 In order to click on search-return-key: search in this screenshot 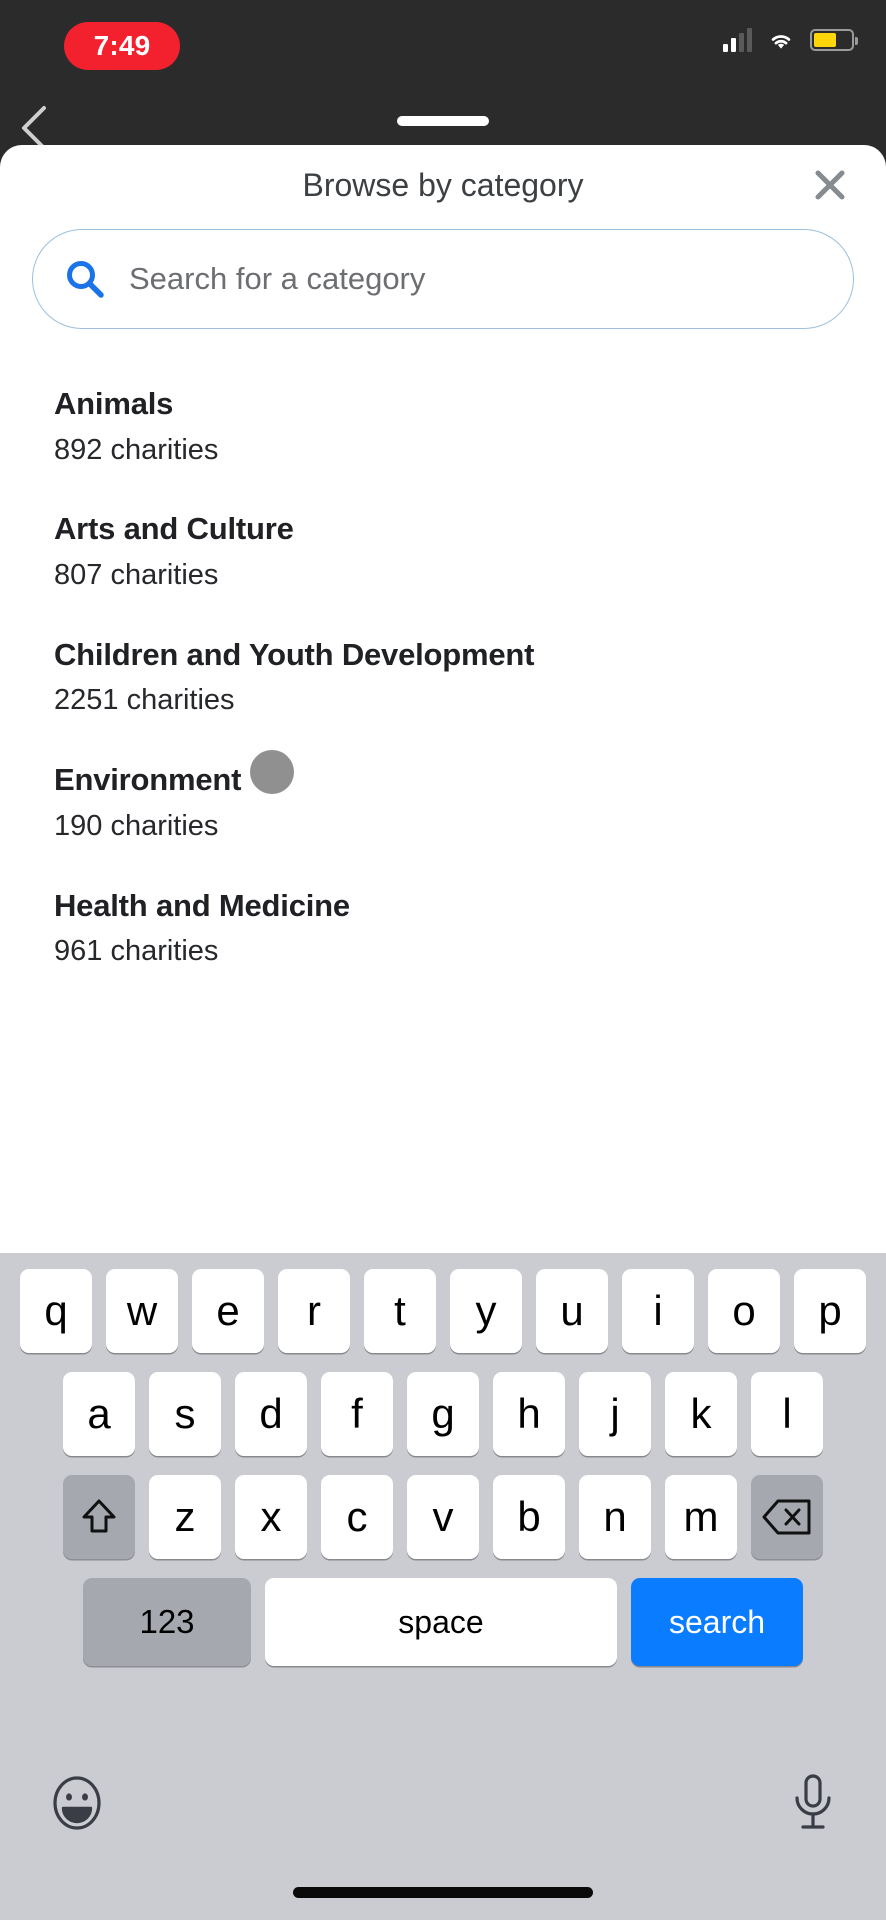, I will do `click(717, 1622)`.